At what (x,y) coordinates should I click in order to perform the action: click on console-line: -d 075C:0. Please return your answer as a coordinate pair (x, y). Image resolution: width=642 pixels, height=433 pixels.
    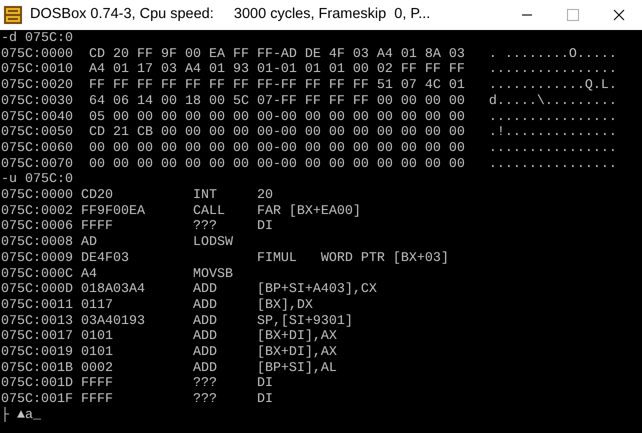
    Looking at the image, I should click on (37, 39).